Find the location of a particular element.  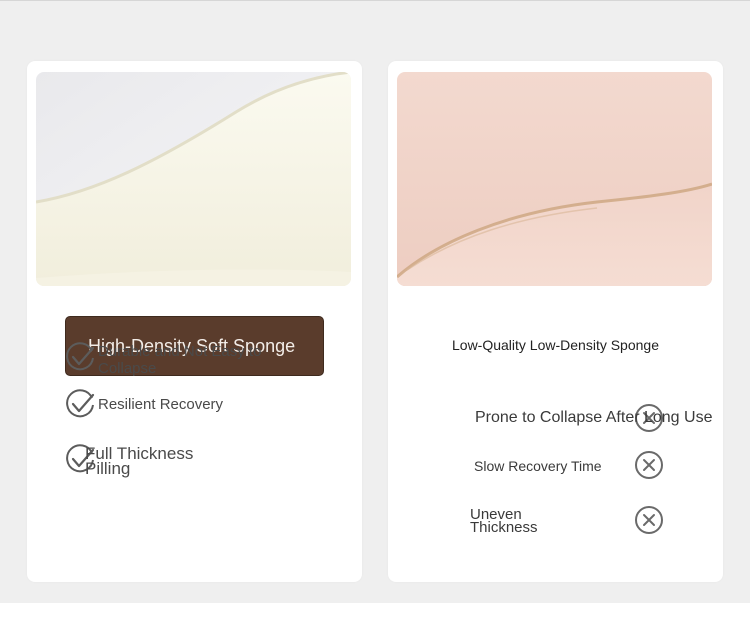

white-foam-photo is located at coordinates (193, 179).